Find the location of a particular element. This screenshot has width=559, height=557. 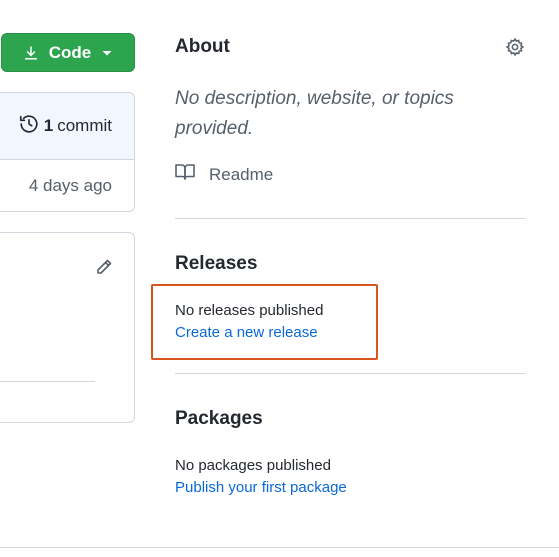

pencil-icon is located at coordinates (104, 269).